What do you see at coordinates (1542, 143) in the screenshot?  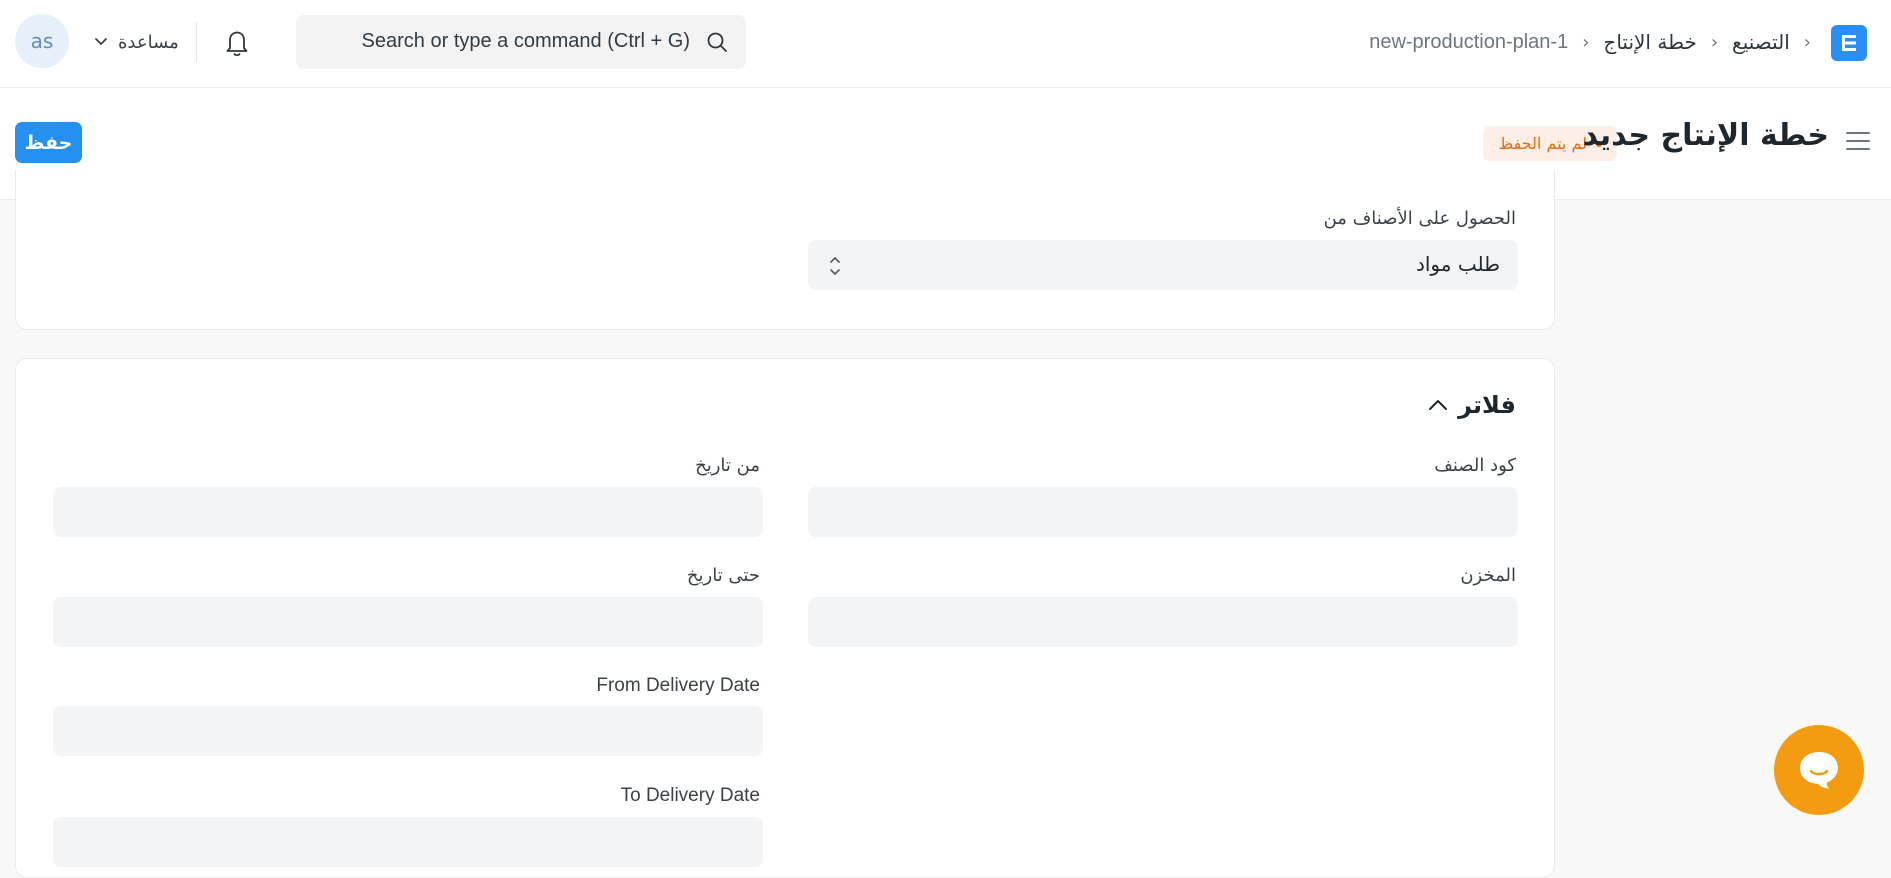 I see `status-badge-label: لم يتم الحفظ` at bounding box center [1542, 143].